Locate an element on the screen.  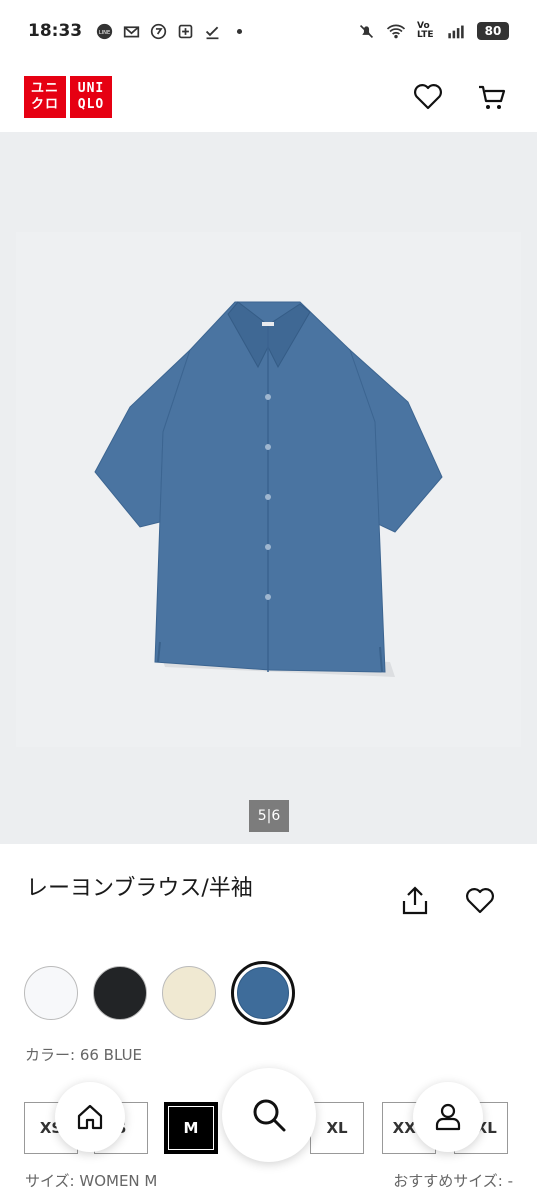
wishlist-button is located at coordinates (428, 97).